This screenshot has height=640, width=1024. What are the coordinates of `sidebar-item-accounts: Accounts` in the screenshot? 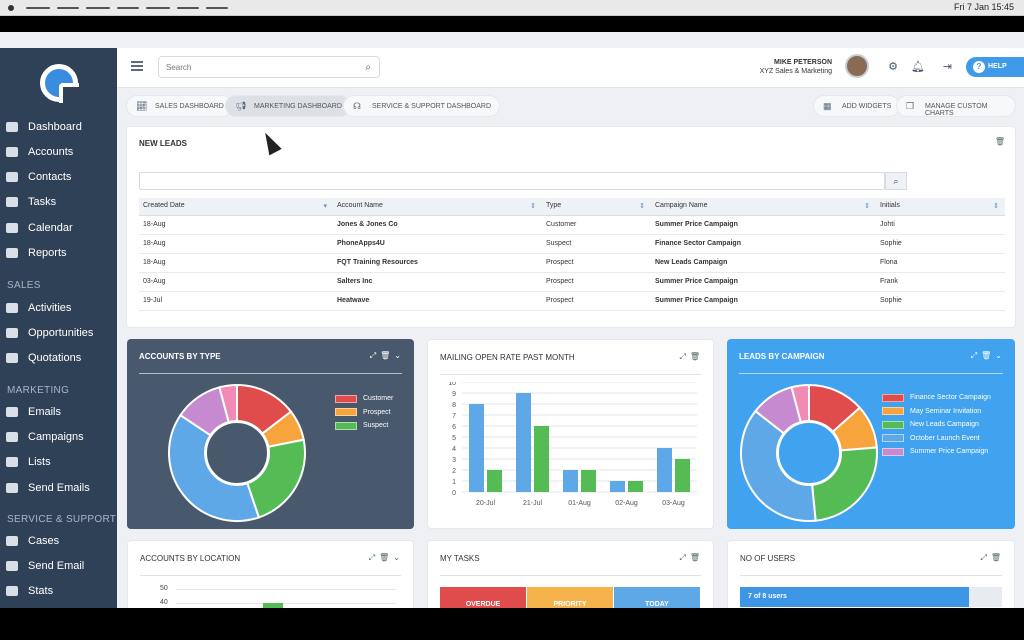 It's located at (58, 152).